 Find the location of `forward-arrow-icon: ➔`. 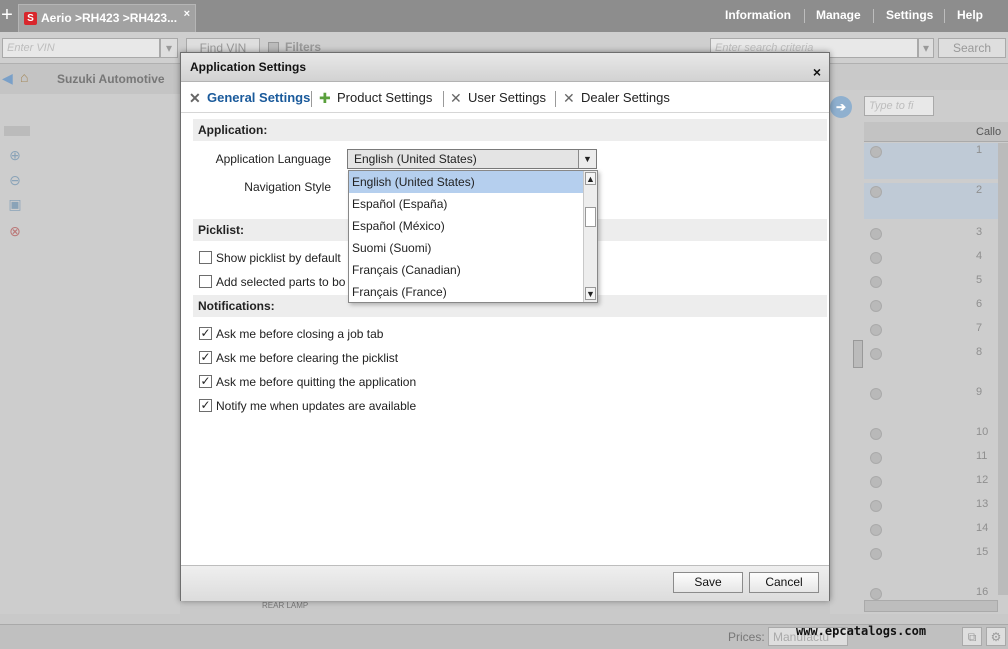

forward-arrow-icon: ➔ is located at coordinates (841, 107).